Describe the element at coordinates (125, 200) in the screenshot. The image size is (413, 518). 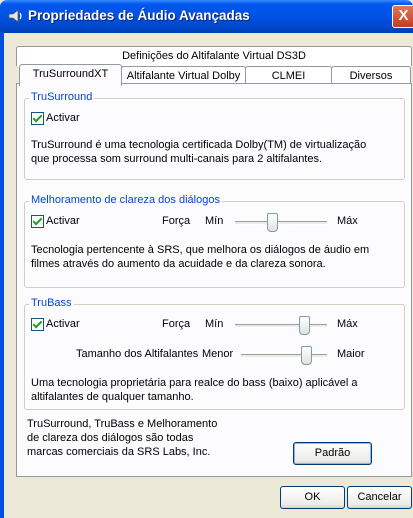
I see `dialog-clarity-group-title: Melhoramento de clareza dos diálogos` at that location.